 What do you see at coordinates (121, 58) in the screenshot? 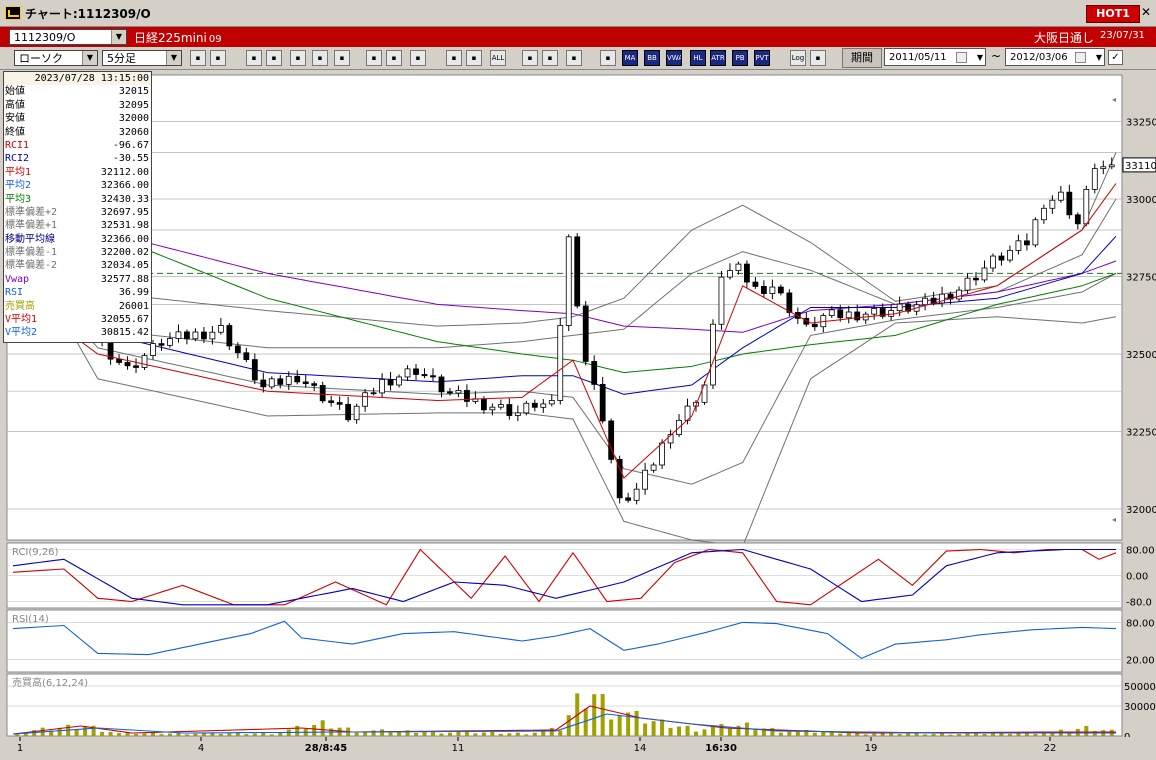
I see `interval-value: 5分足` at bounding box center [121, 58].